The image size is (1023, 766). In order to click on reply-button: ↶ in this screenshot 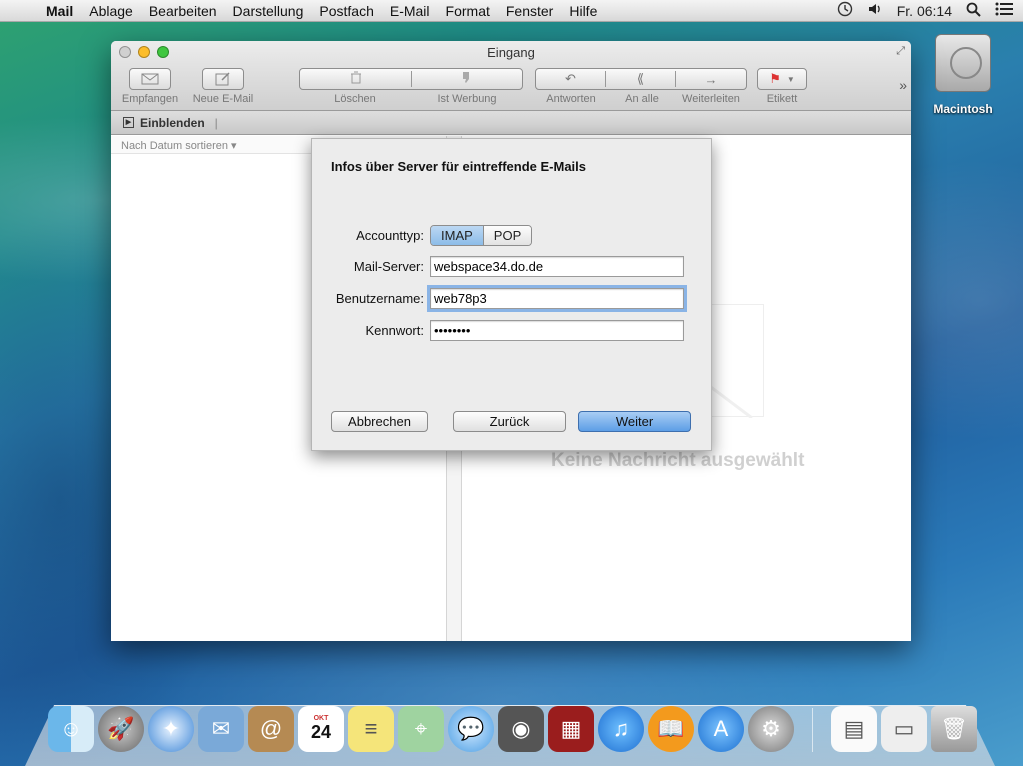, I will do `click(571, 79)`.